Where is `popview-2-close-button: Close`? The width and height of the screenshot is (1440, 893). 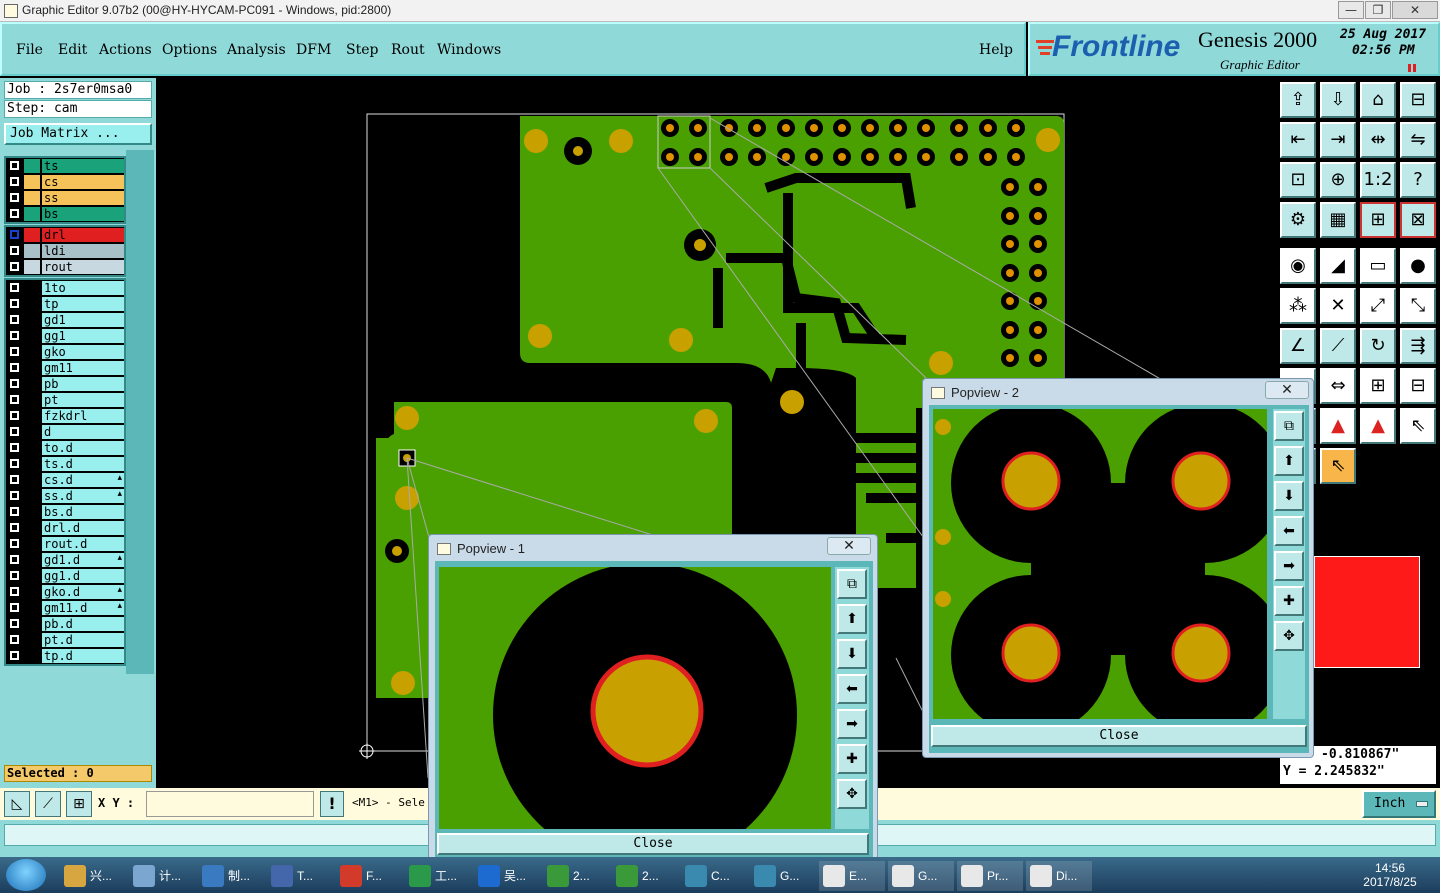
popview-2-close-button: Close is located at coordinates (1119, 736).